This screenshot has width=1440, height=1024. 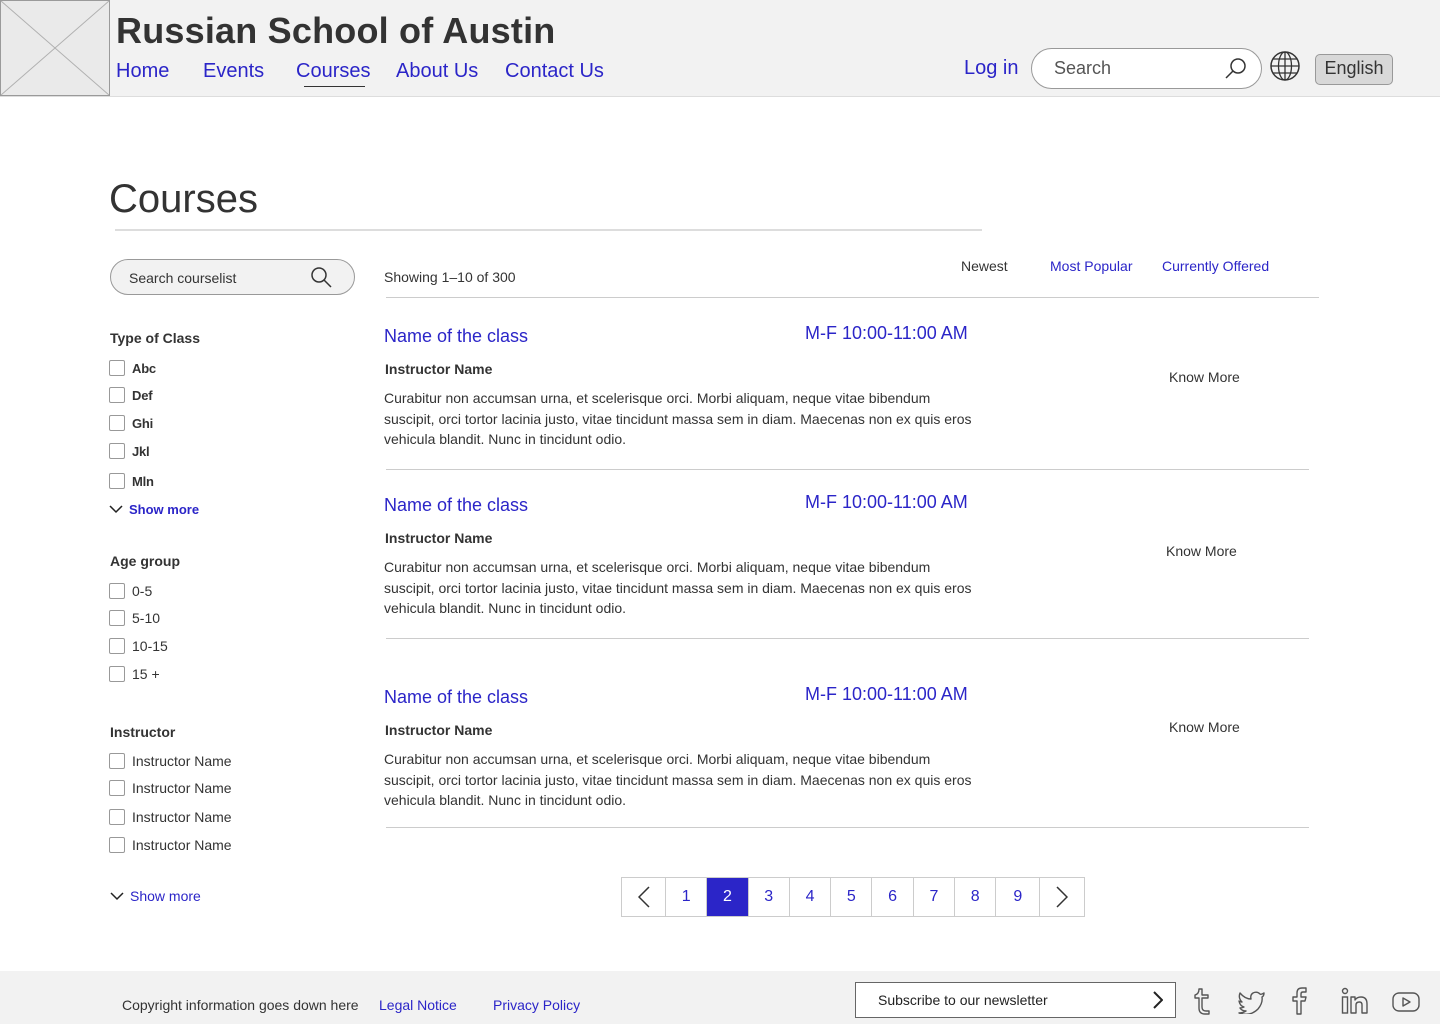 I want to click on newsletter-subscribe-button: Subscribe to our newsletter, so click(x=1015, y=1000).